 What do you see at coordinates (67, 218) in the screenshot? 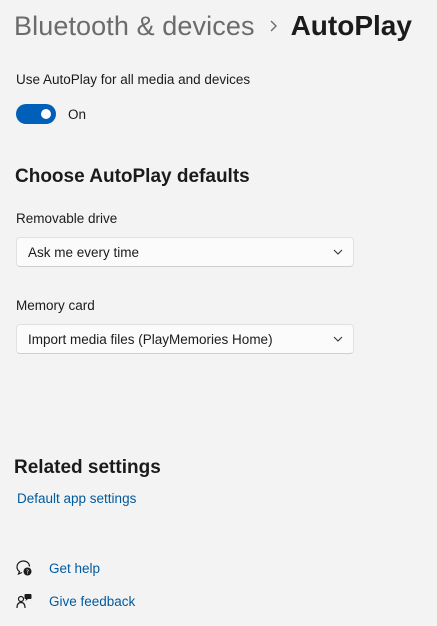
I see `removable-drive-label: Removable drive` at bounding box center [67, 218].